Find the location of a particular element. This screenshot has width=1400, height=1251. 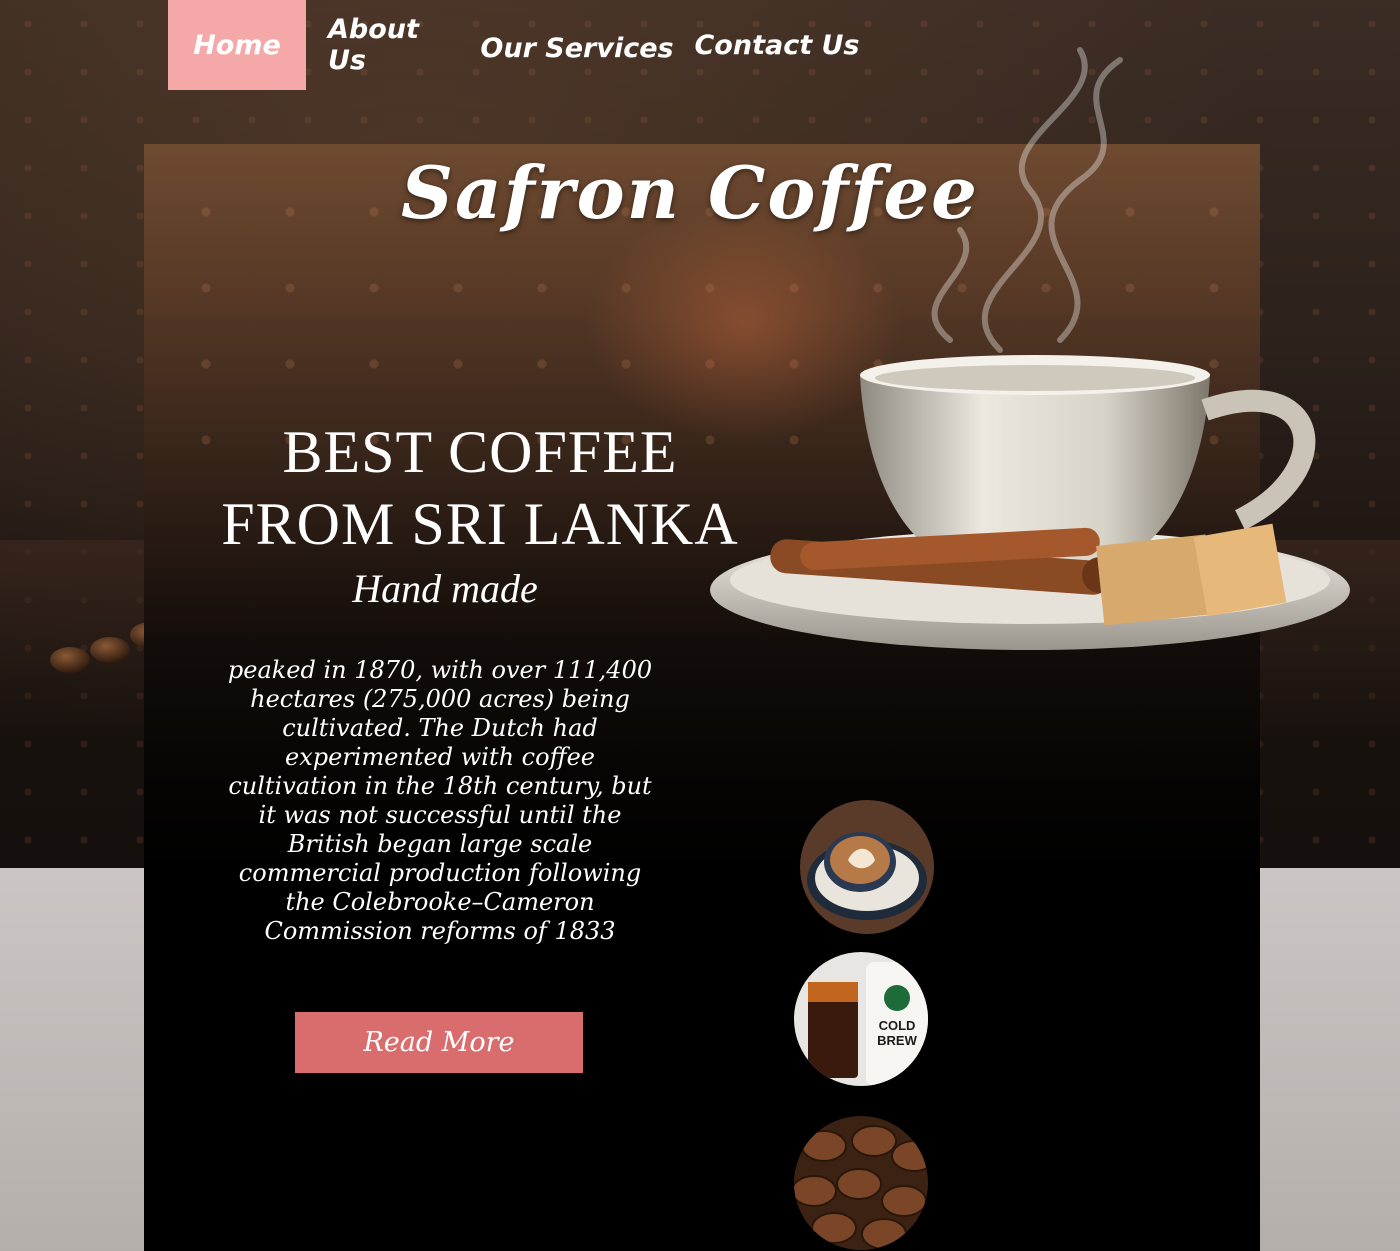

nav-about-us: About Us is located at coordinates (386, 45).